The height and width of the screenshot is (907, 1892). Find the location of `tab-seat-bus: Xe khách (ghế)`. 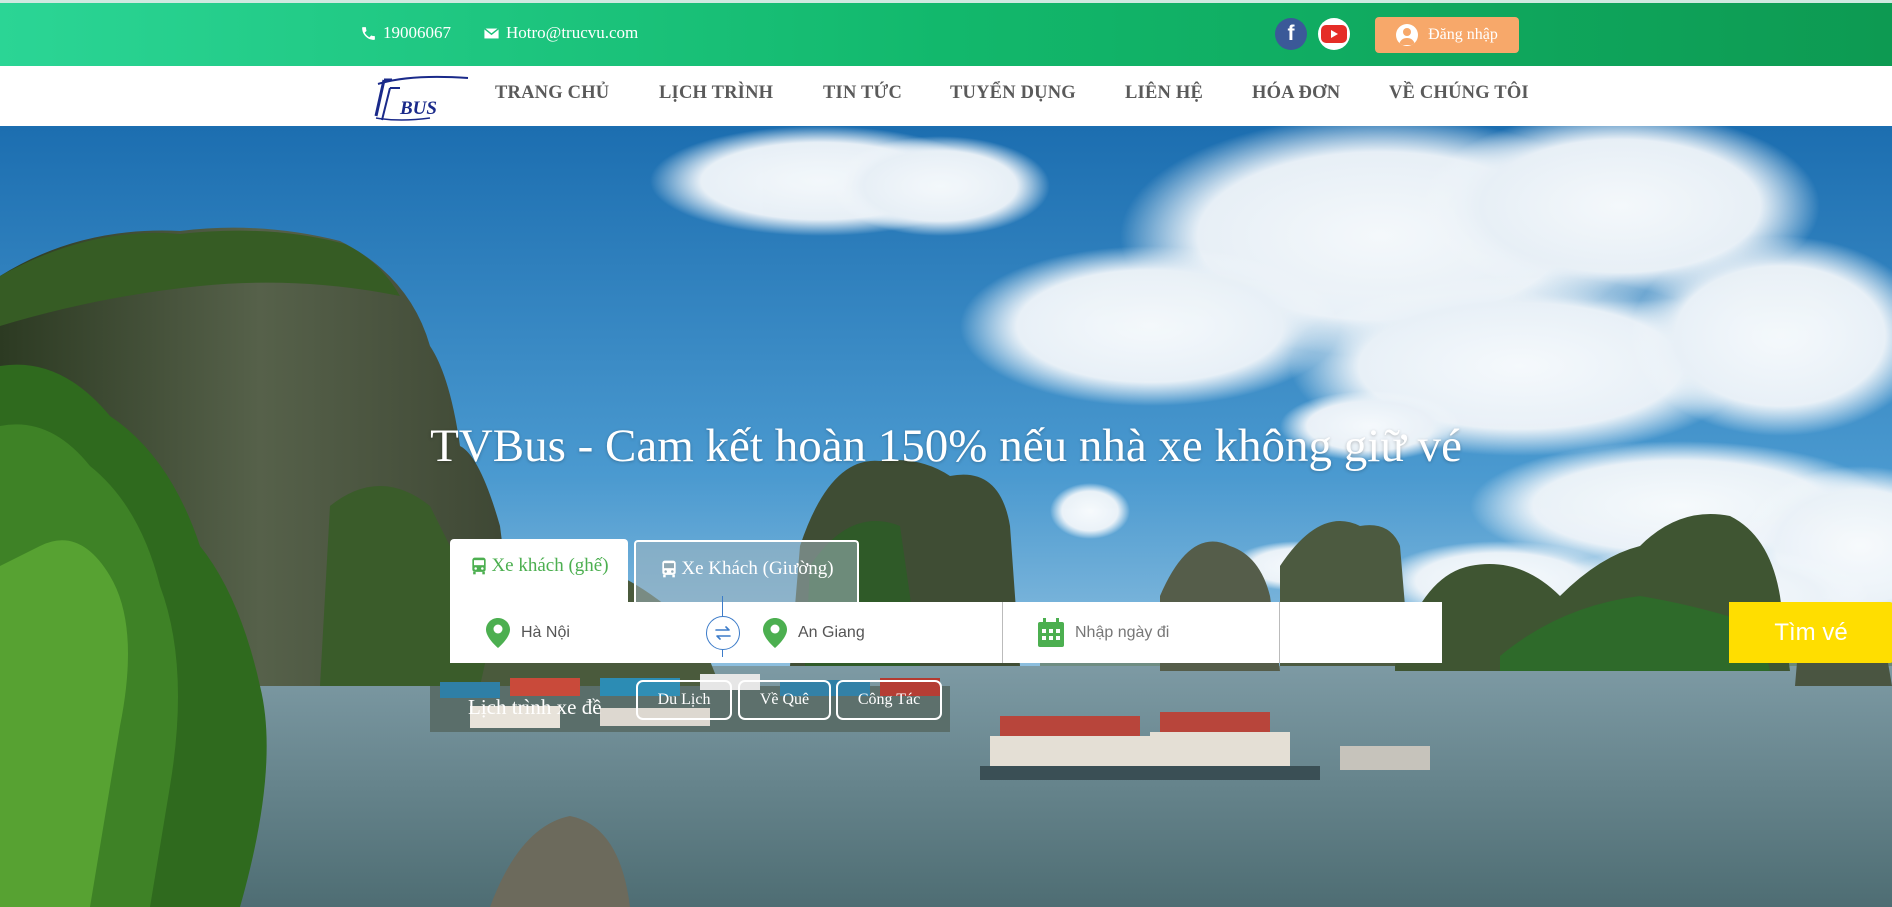

tab-seat-bus: Xe khách (ghế) is located at coordinates (539, 571).